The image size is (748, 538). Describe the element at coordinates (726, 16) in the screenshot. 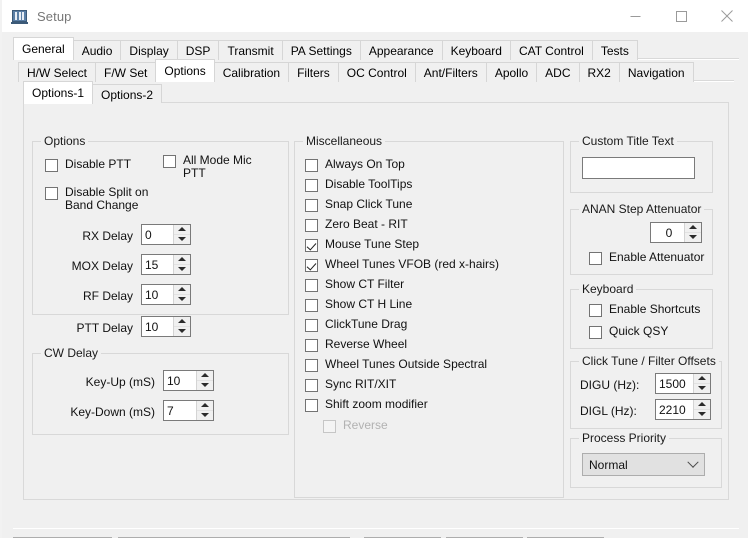

I see `close-icon` at that location.